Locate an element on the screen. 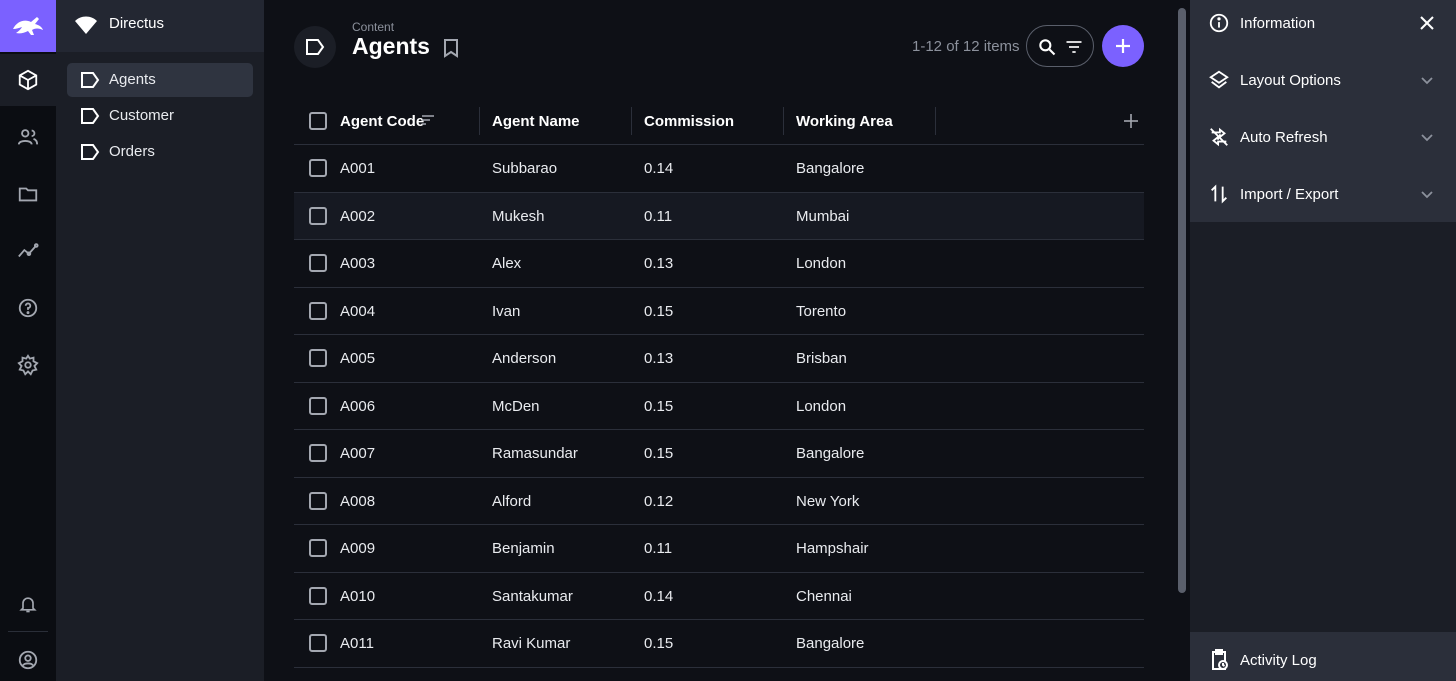 The image size is (1456, 681). cell-agent-code: A001 is located at coordinates (358, 168).